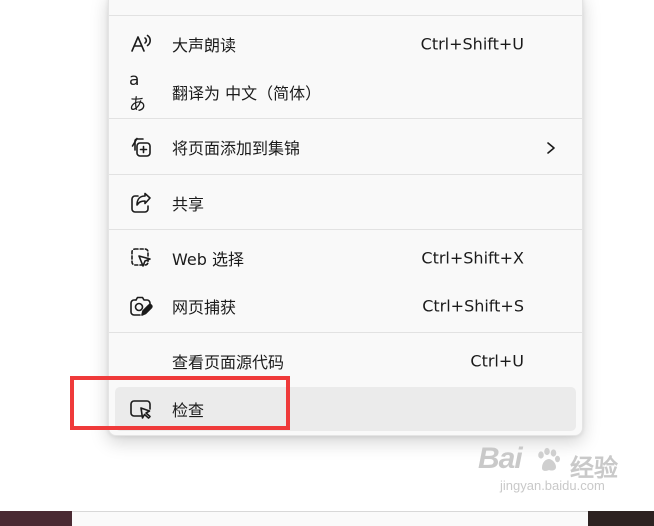  I want to click on menu-item-shortcut: Ctrl+Shift+U, so click(472, 44).